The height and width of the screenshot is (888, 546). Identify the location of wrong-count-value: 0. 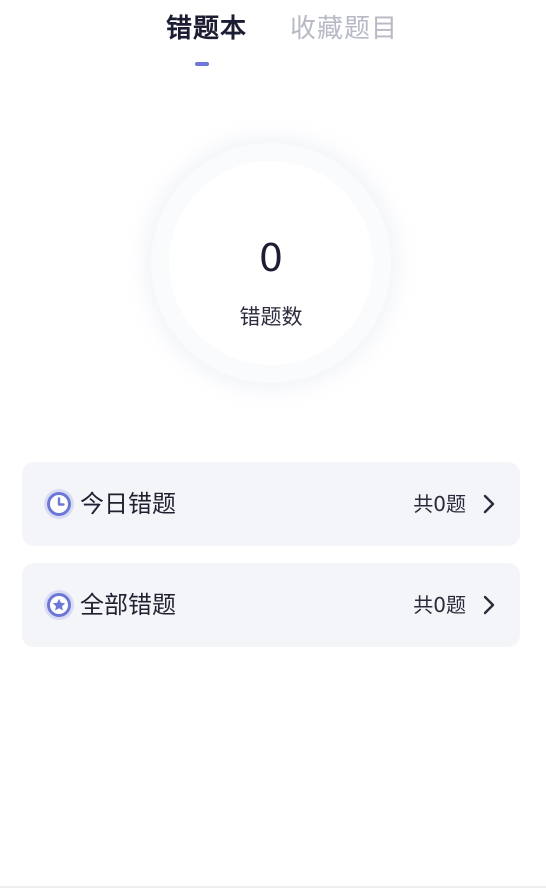
(271, 258).